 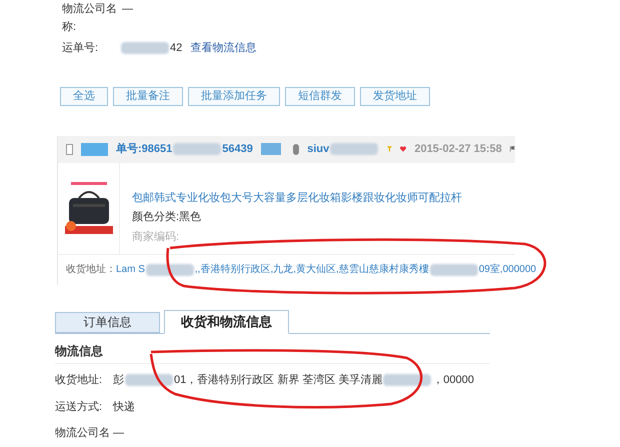 I want to click on field-label: 物流公司名, so click(x=83, y=433).